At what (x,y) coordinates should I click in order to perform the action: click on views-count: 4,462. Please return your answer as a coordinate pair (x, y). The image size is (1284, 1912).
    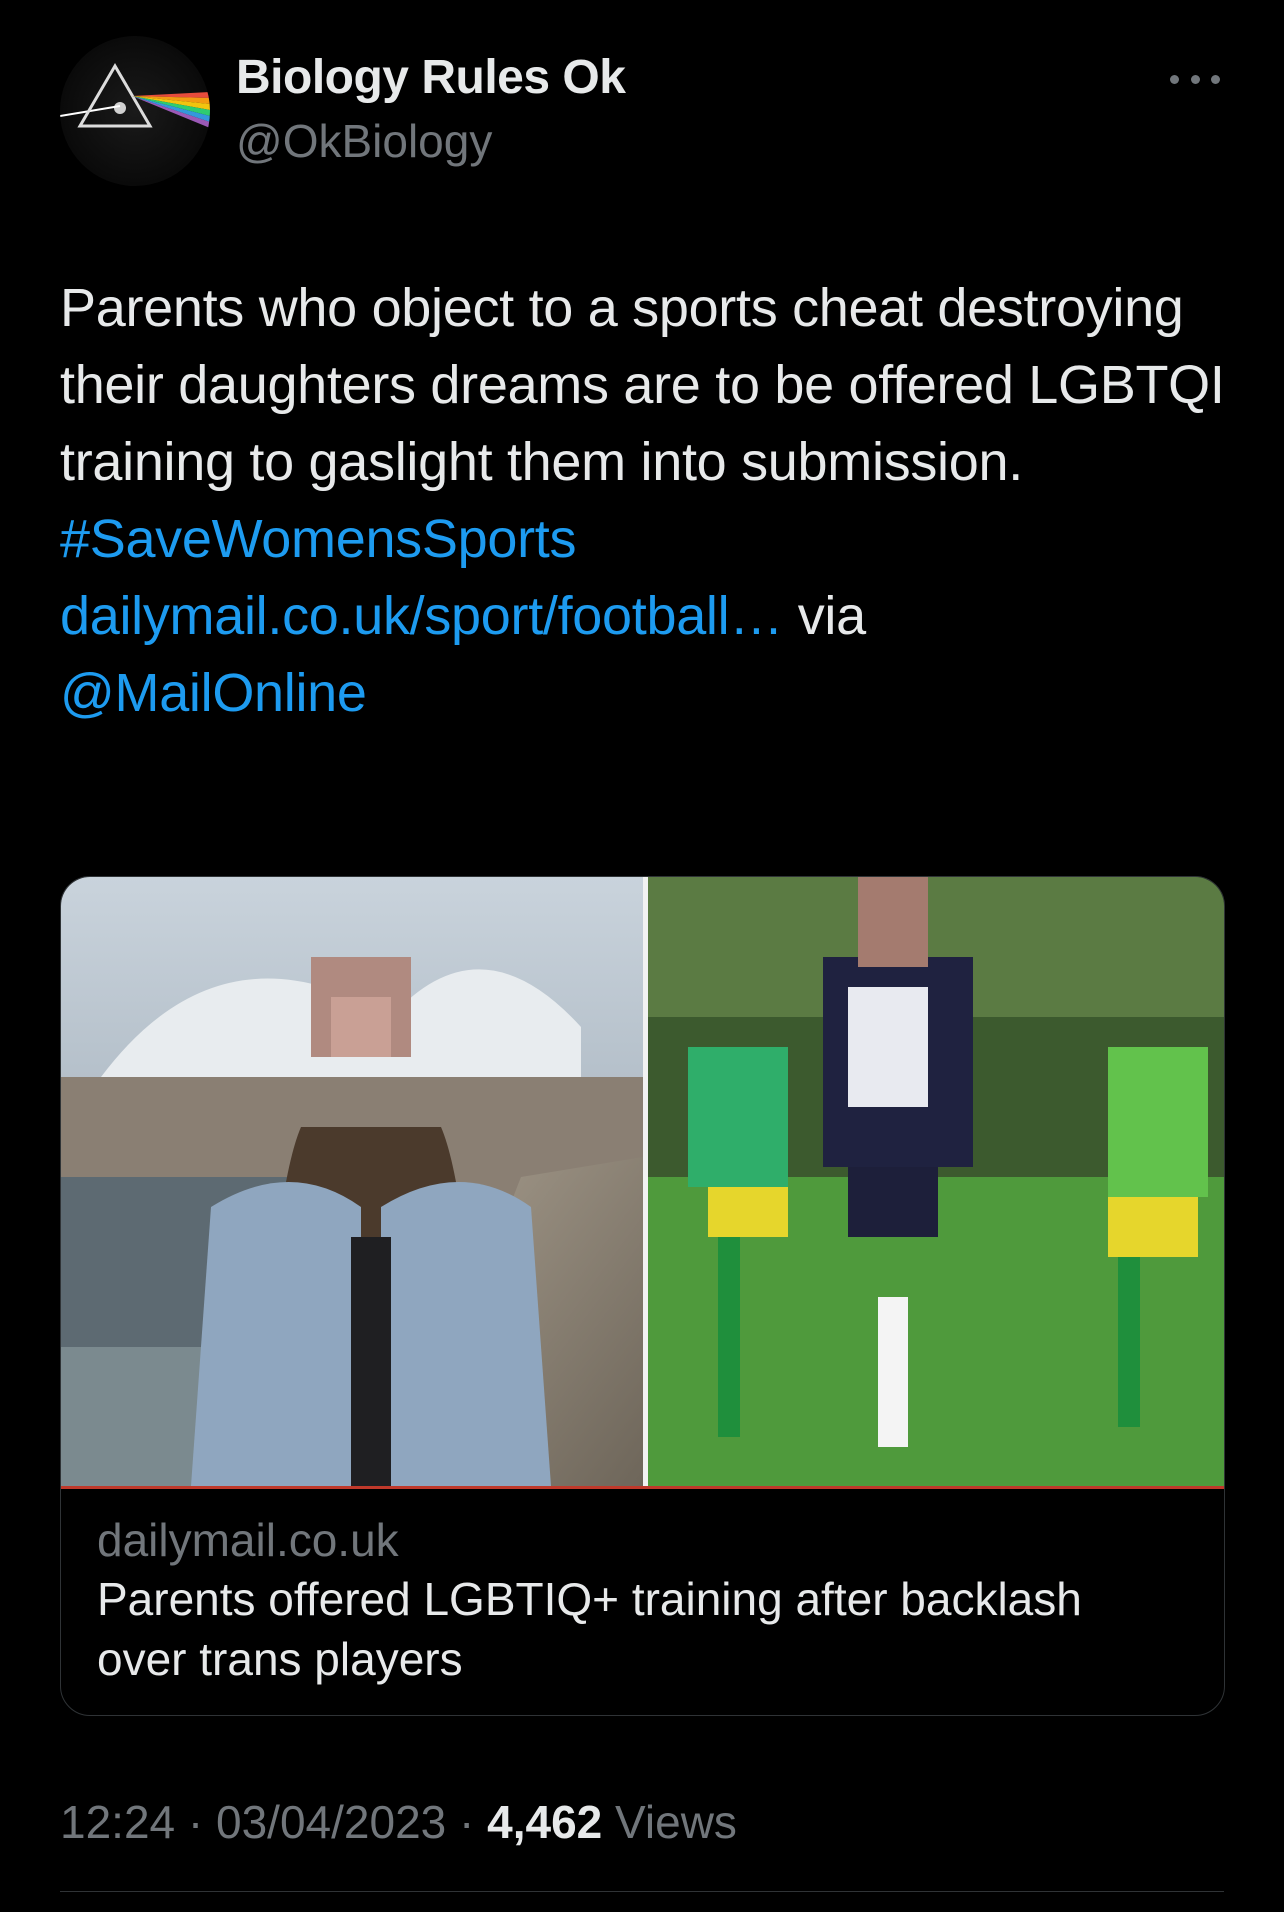
    Looking at the image, I should click on (545, 1822).